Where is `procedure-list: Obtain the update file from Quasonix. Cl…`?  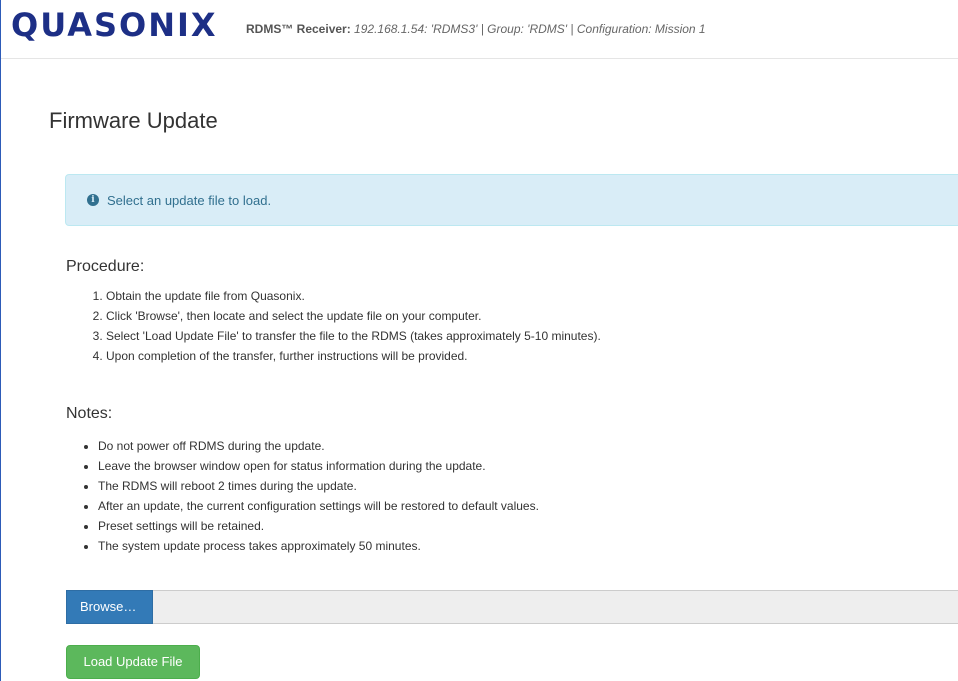 procedure-list: Obtain the update file from Quasonix. Cl… is located at coordinates (333, 326).